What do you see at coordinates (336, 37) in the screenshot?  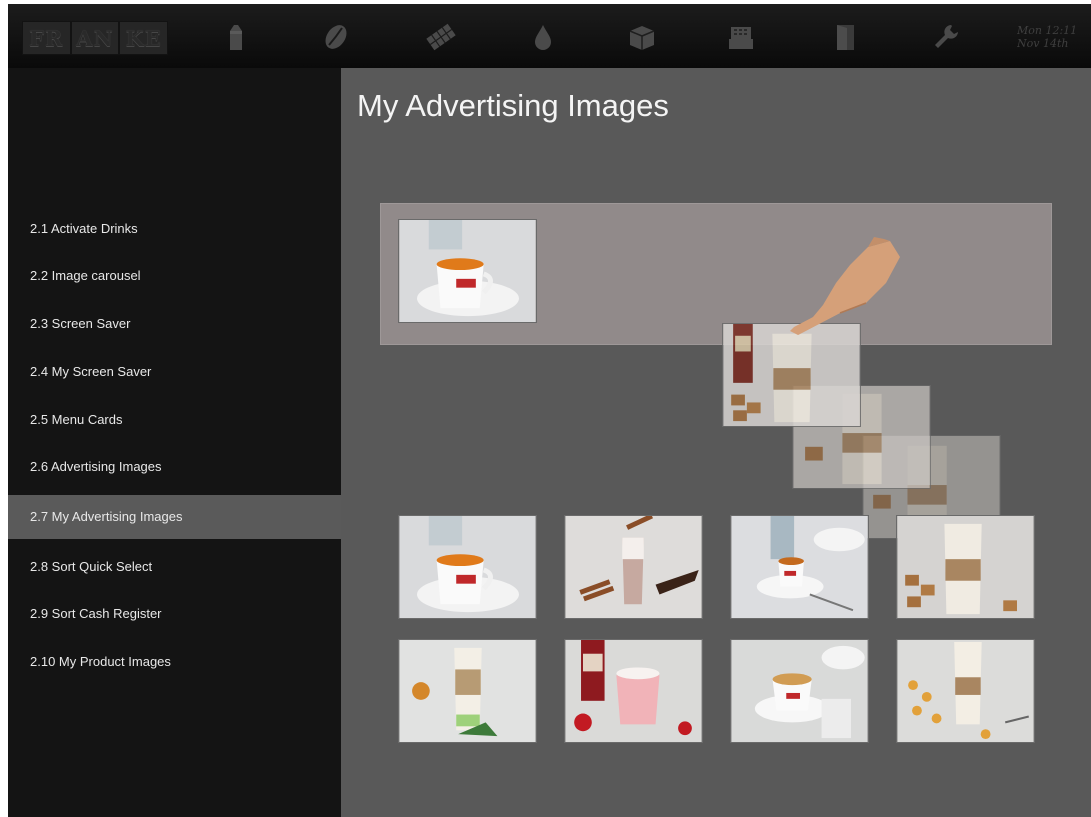 I see `coffee-bean-icon` at bounding box center [336, 37].